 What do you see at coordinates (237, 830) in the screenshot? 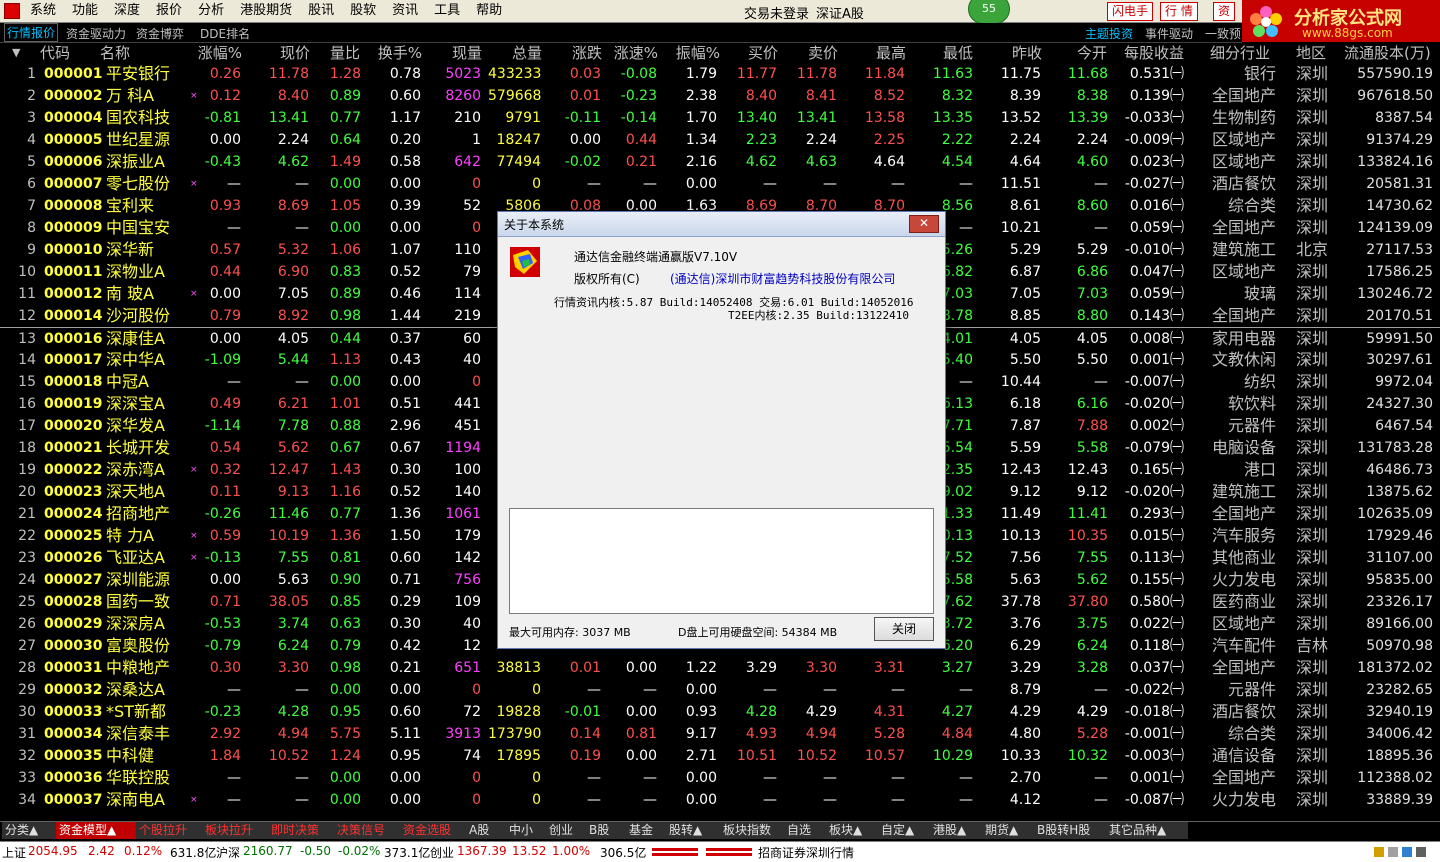
I see `bottom-tab: 板块拉升` at bounding box center [237, 830].